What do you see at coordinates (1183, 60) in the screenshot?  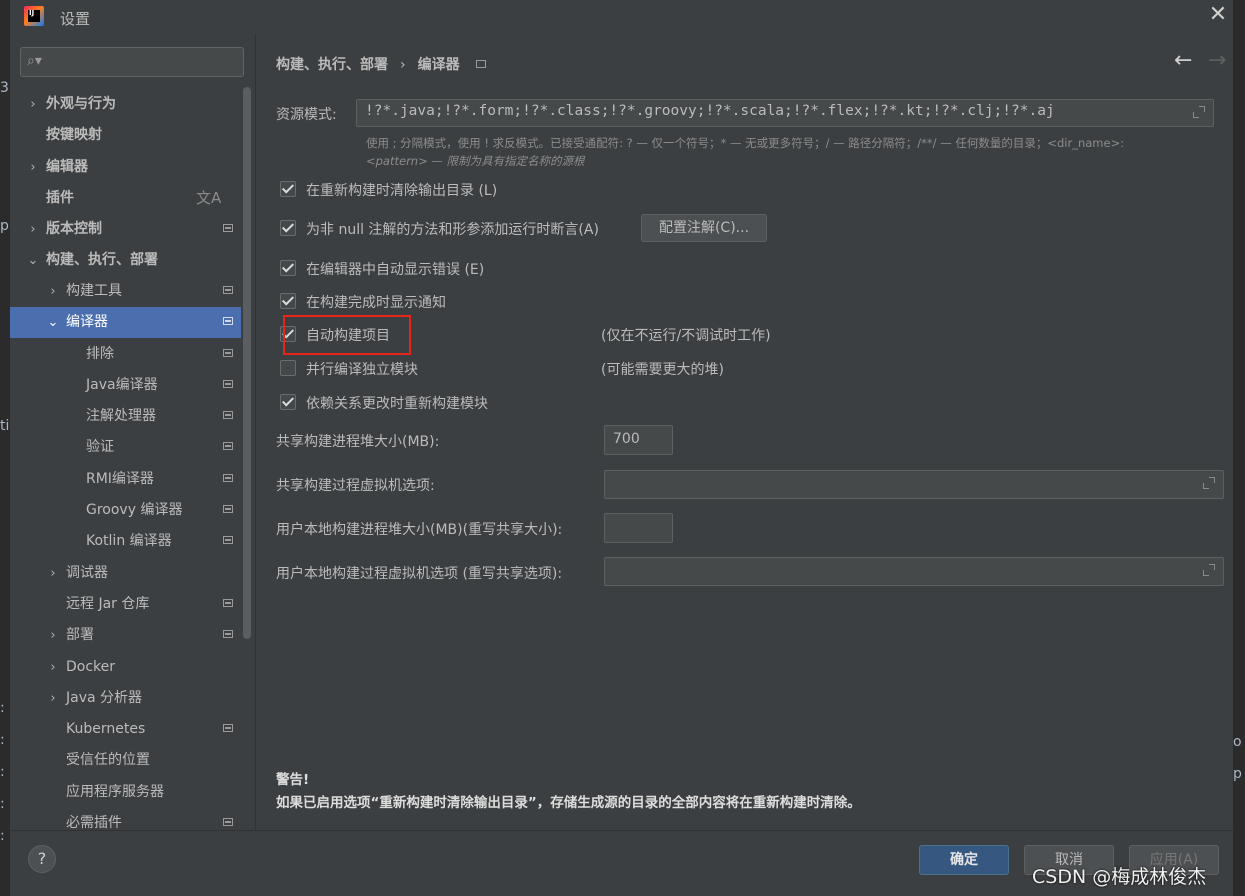 I see `back-arrow-icon: ←` at bounding box center [1183, 60].